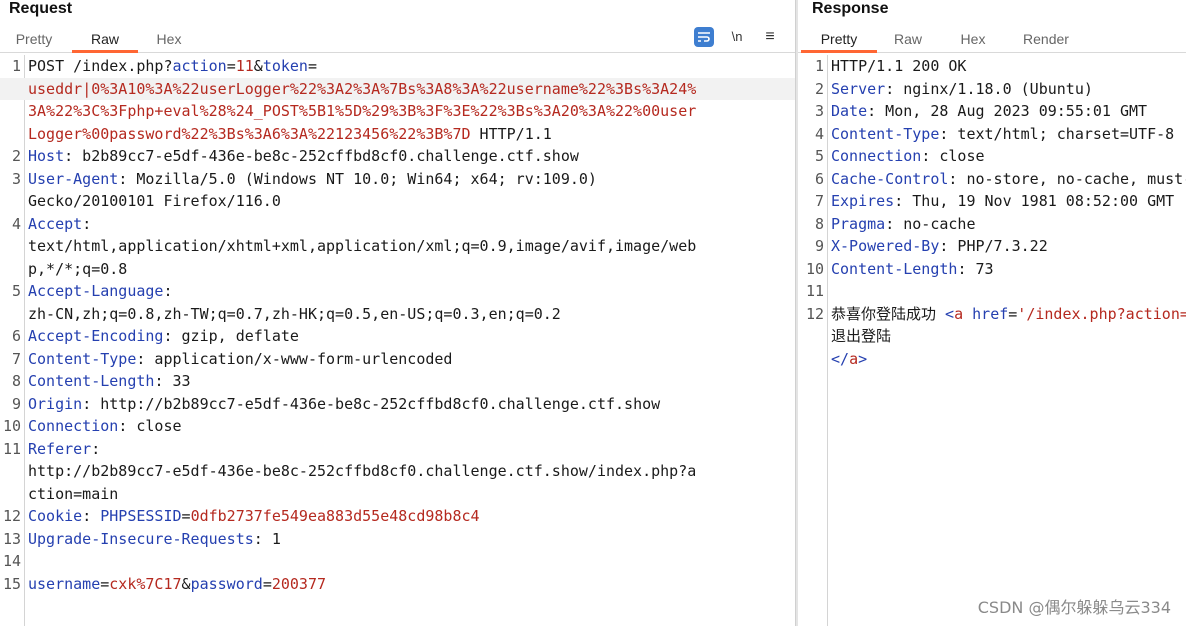  What do you see at coordinates (992, 359) in the screenshot?
I see `response-line: </a>` at bounding box center [992, 359].